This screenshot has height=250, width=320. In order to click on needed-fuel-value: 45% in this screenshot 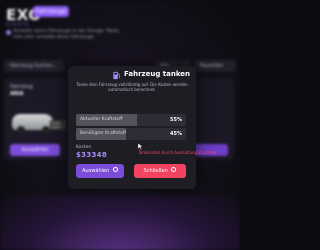, I will do `click(176, 134)`.